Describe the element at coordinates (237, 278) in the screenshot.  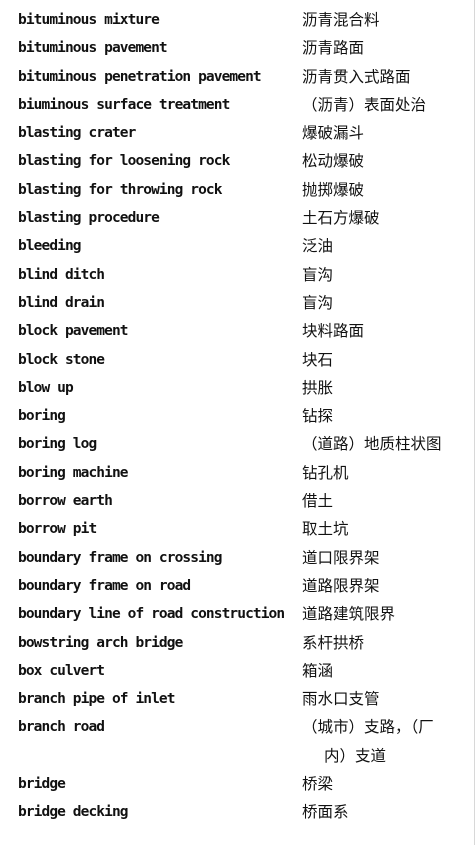
I see `glossary-entry: blind ditch 盲沟` at that location.